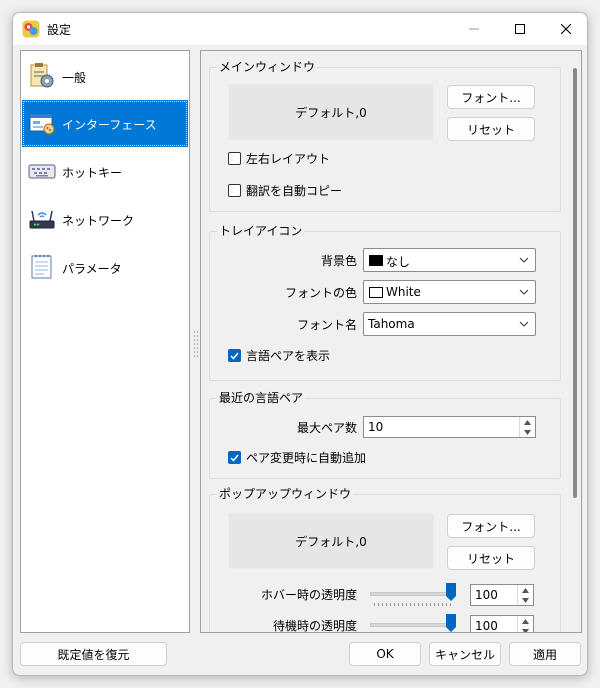 This screenshot has height=688, width=600. Describe the element at coordinates (376, 260) in the screenshot. I see `bg-color-swatch` at that location.